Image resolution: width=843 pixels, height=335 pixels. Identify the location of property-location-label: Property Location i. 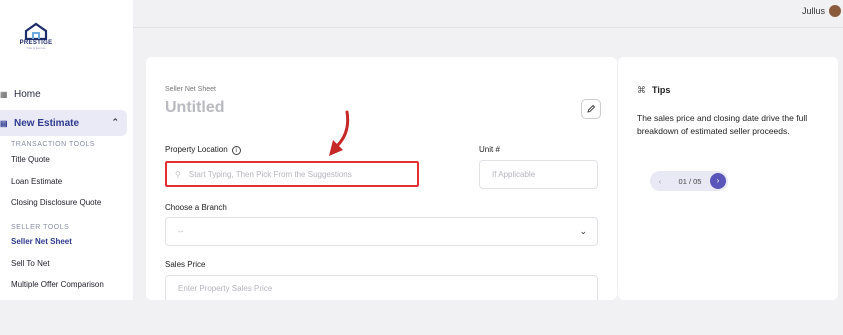
(203, 150).